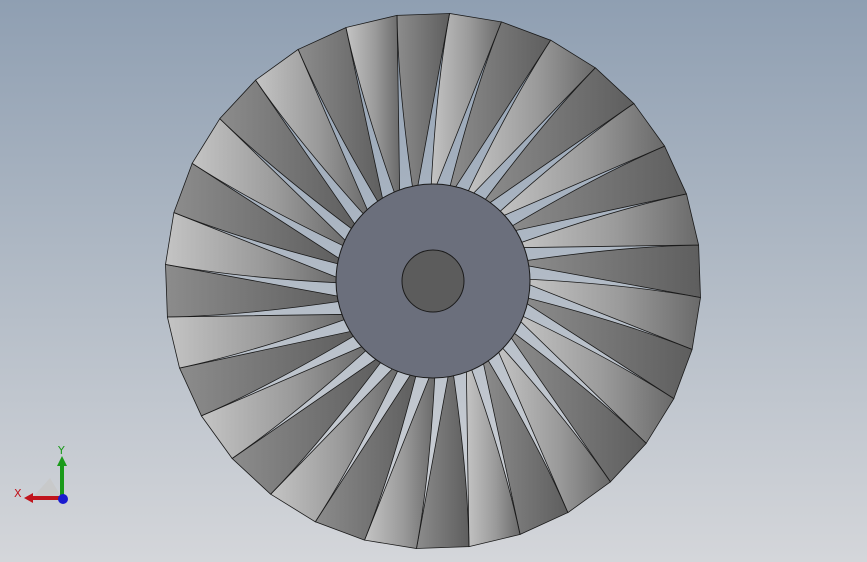  I want to click on rotor-bore, so click(433, 281).